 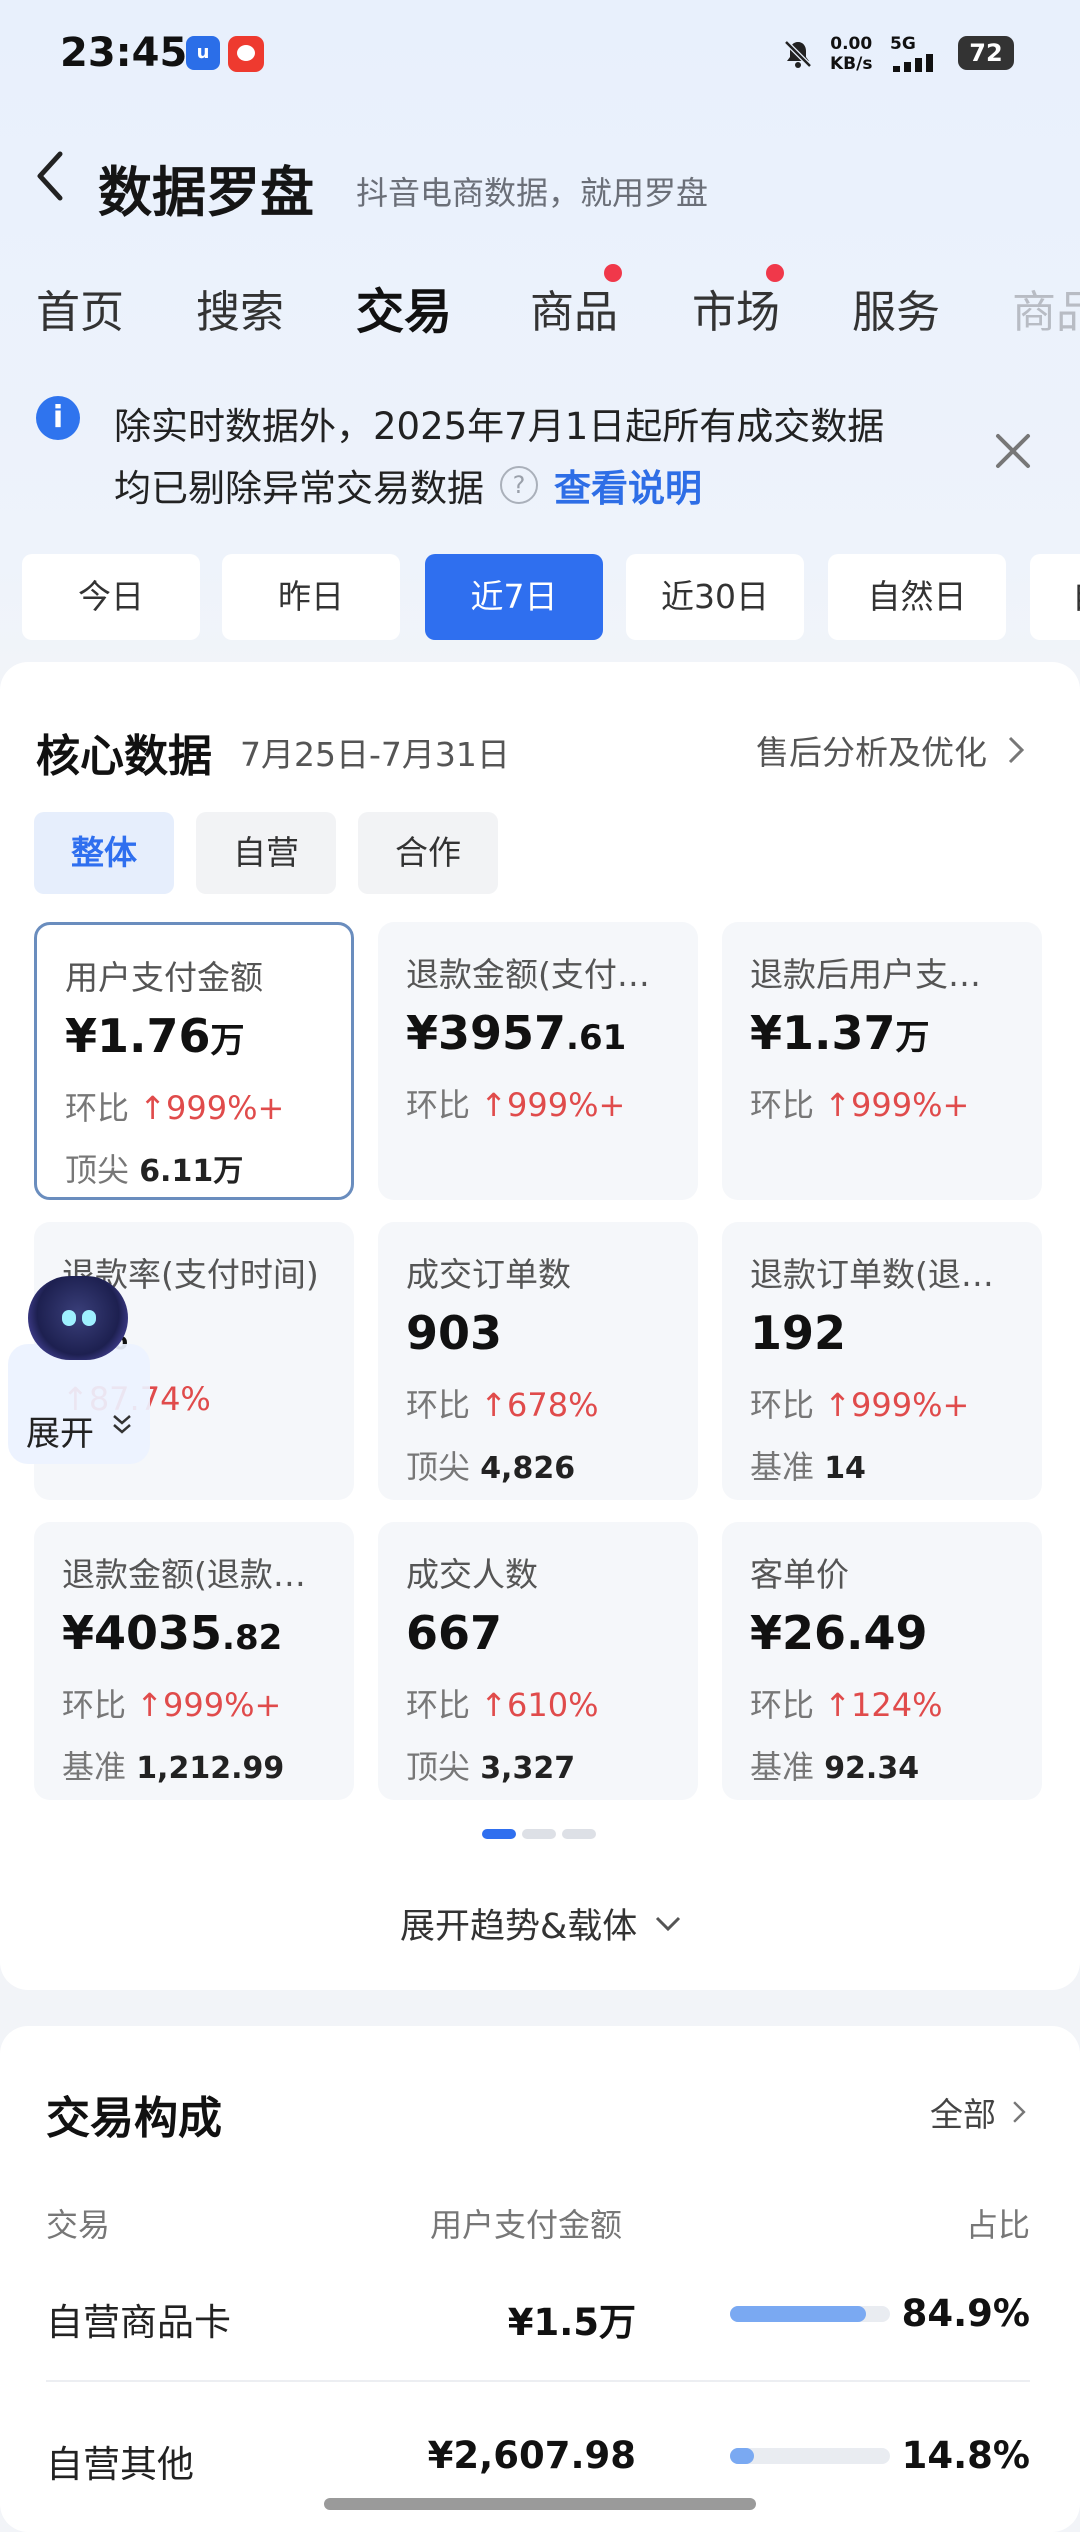 I want to click on tab-trade: 交易, so click(x=404, y=307).